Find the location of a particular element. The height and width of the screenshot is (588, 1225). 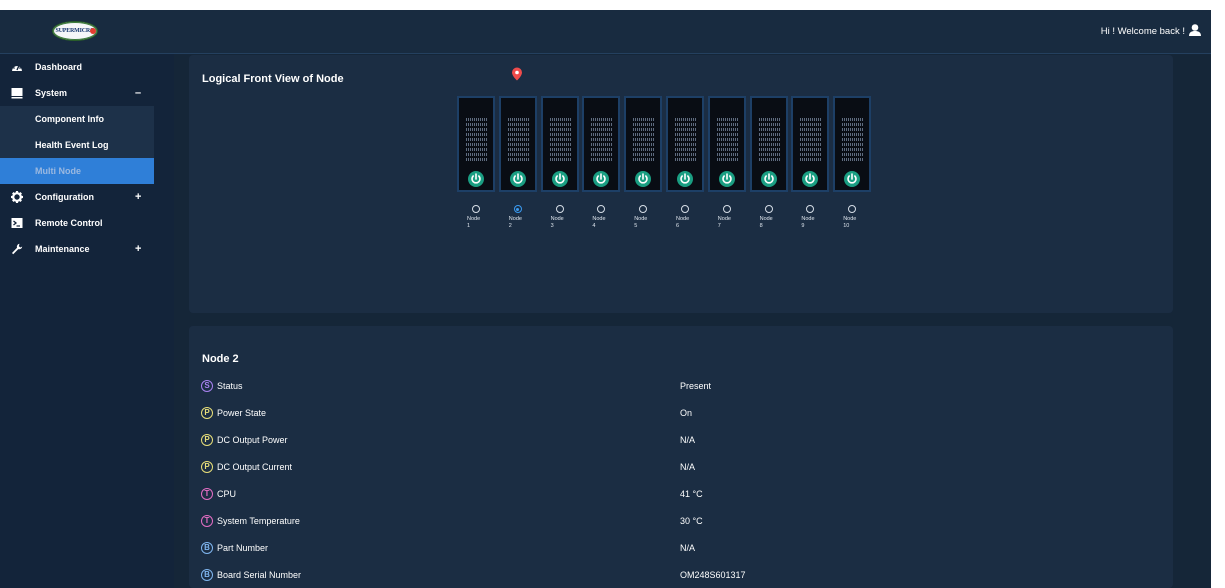

node-label-number: 2 is located at coordinates (510, 226).